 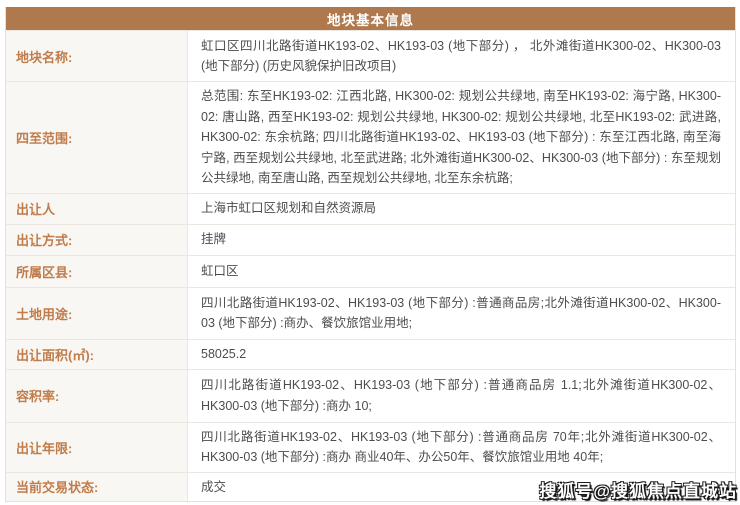 What do you see at coordinates (97, 354) in the screenshot?
I see `row-label: 出让面积(㎡):` at bounding box center [97, 354].